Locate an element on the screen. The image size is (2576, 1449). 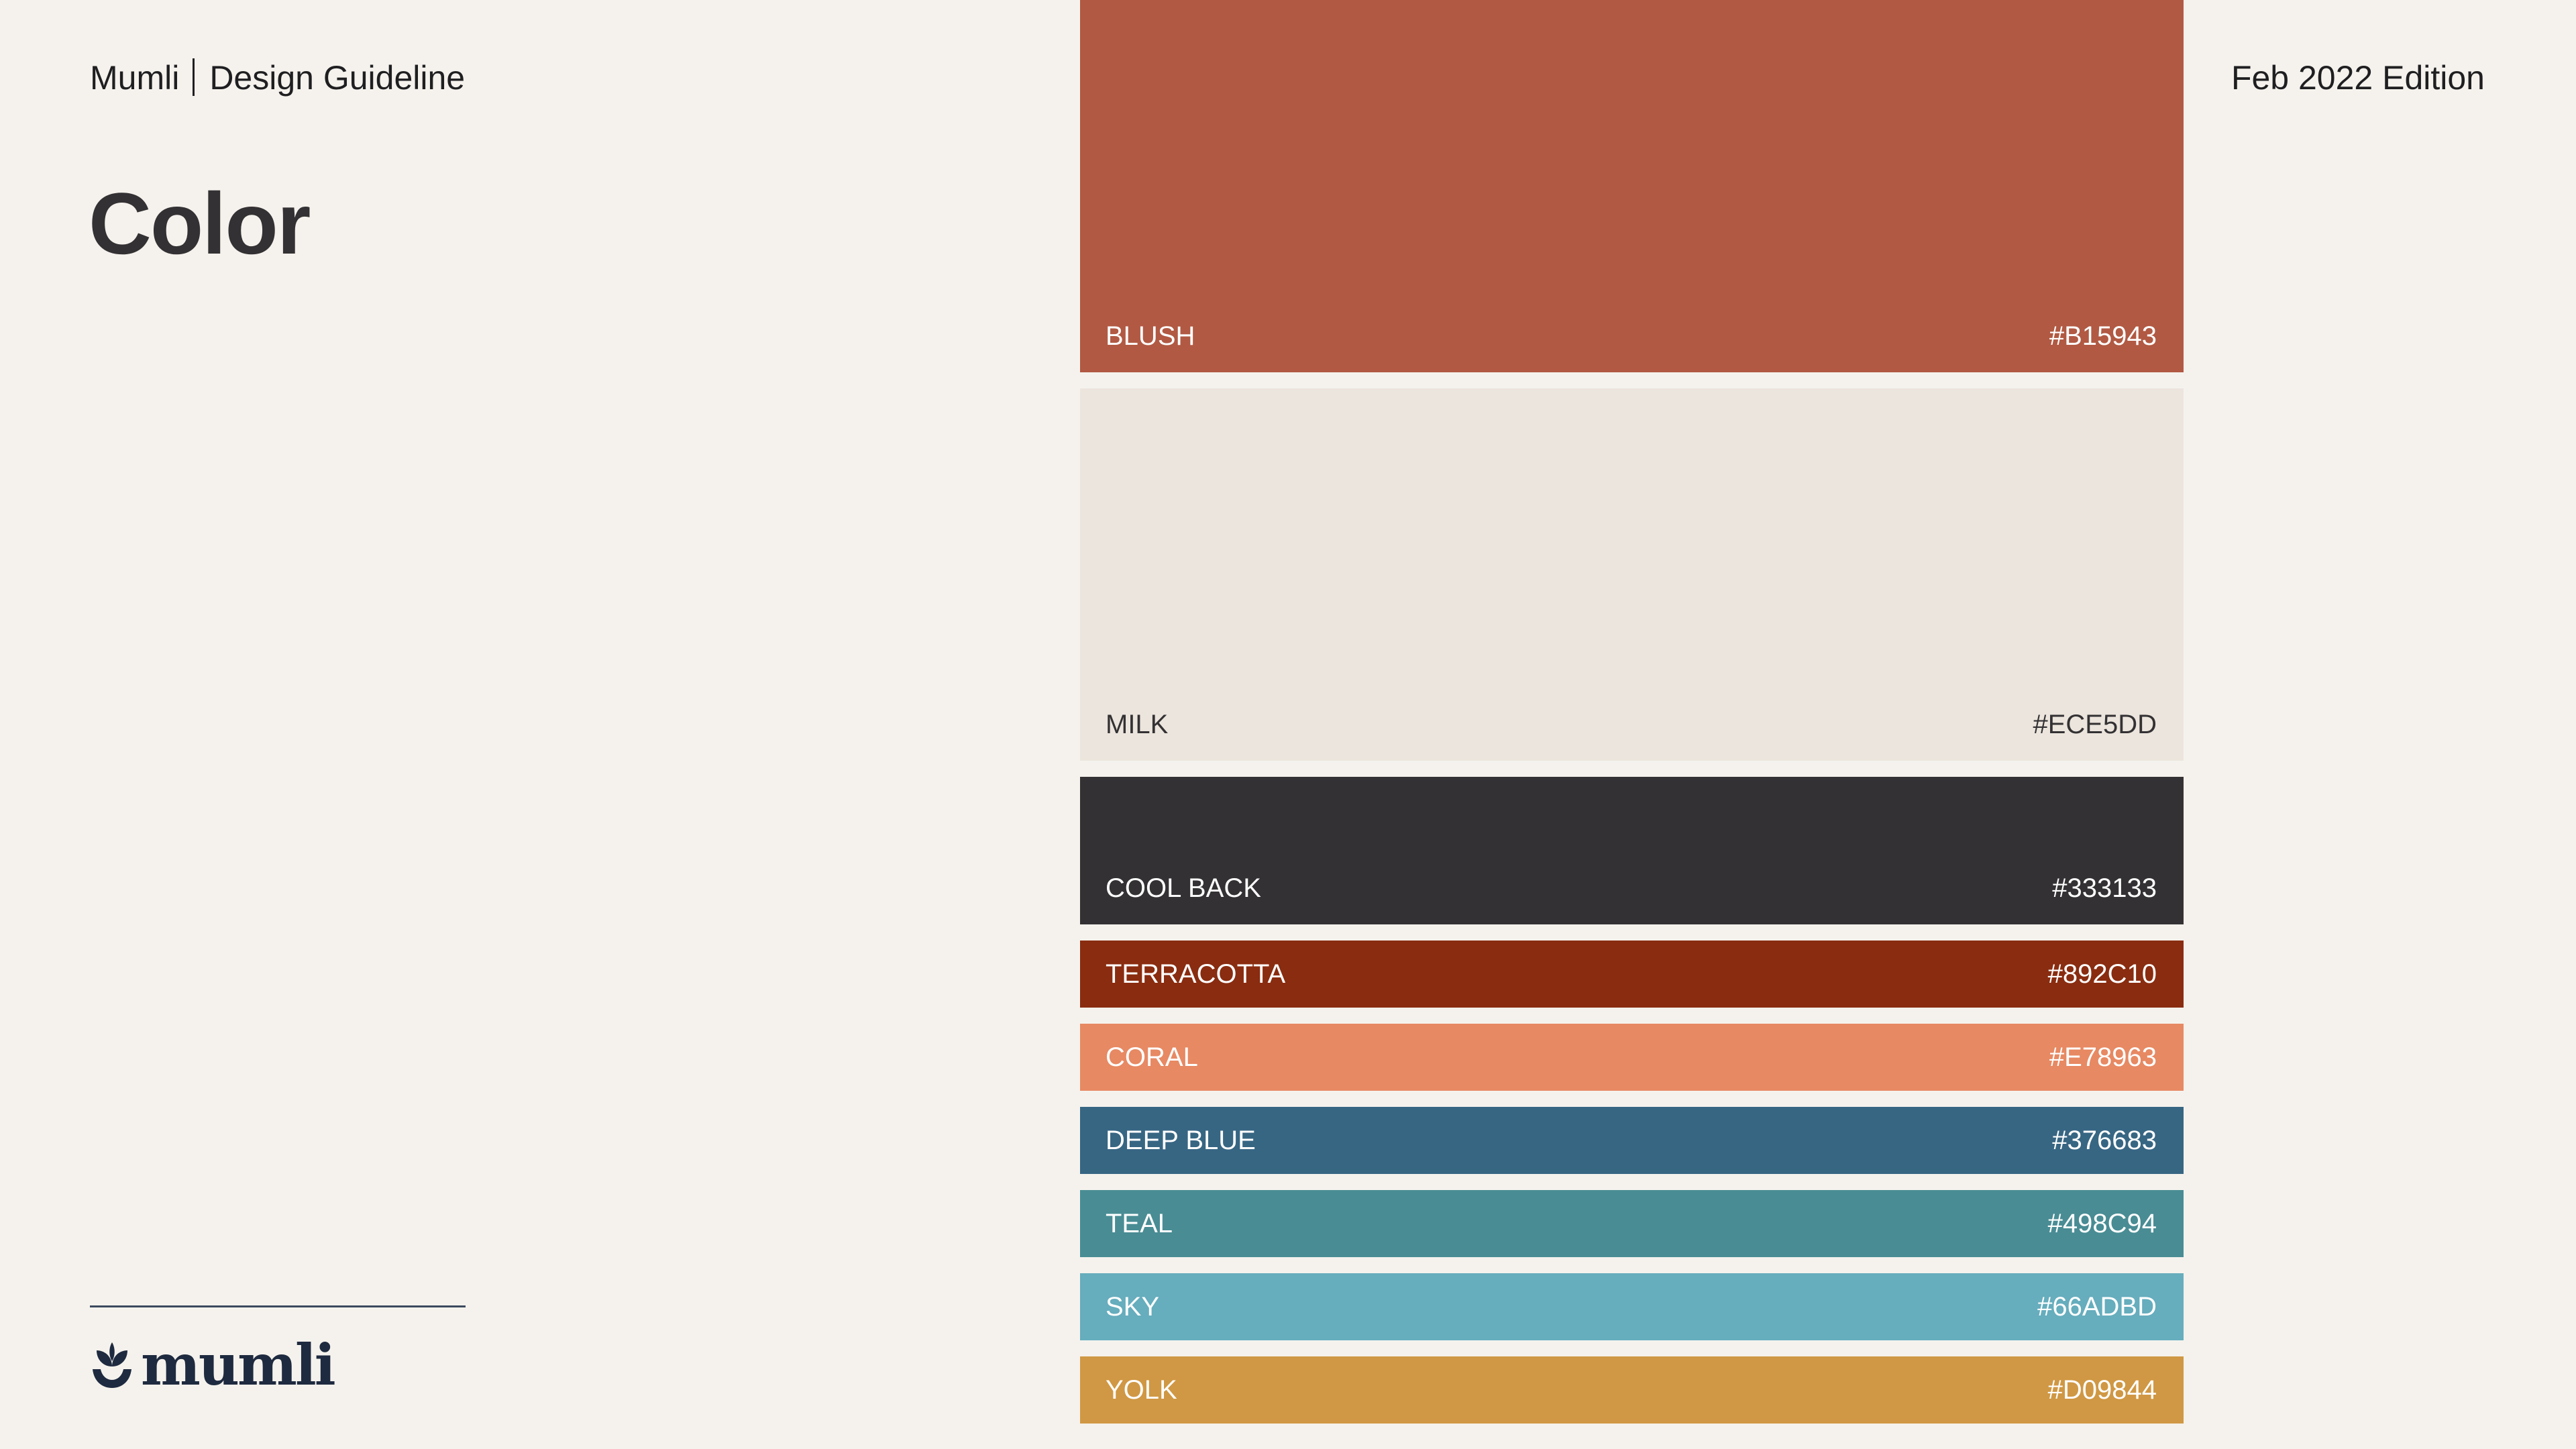
swatch-teal: TEAL #498C94 is located at coordinates (1632, 1223).